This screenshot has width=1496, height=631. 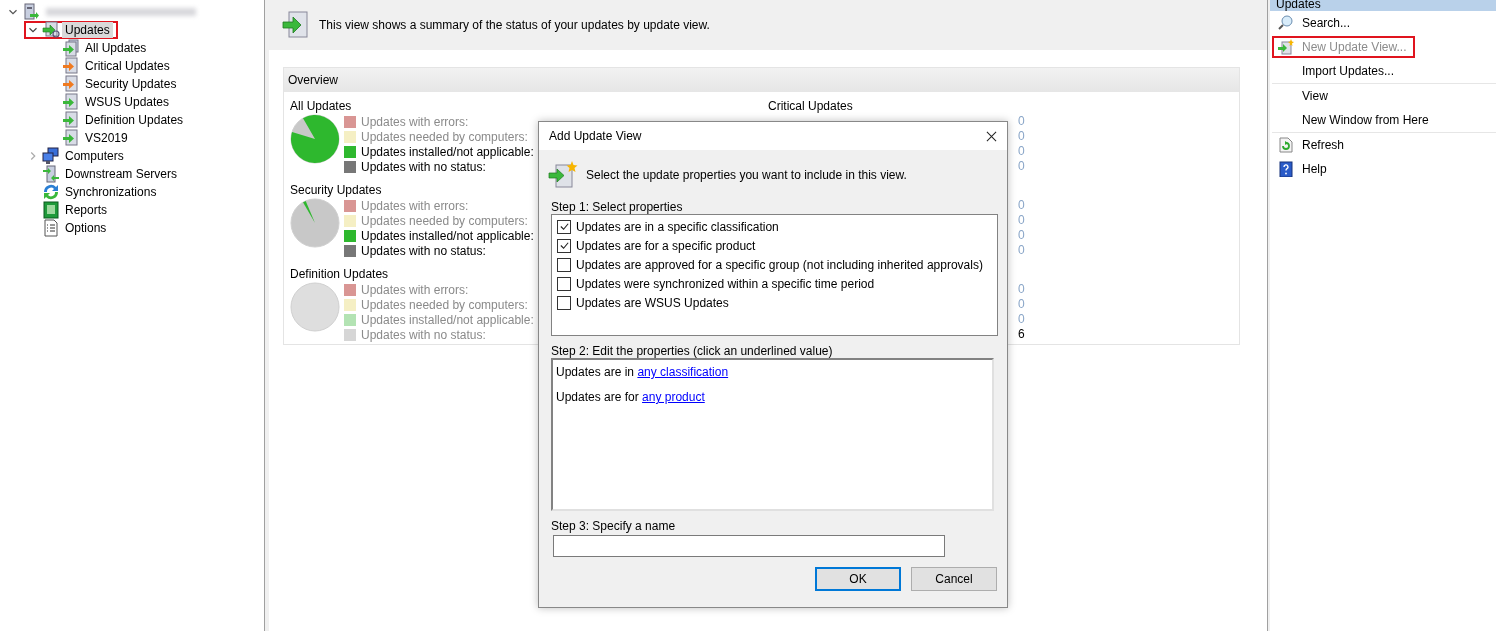 I want to click on computers-icon, so click(x=51, y=156).